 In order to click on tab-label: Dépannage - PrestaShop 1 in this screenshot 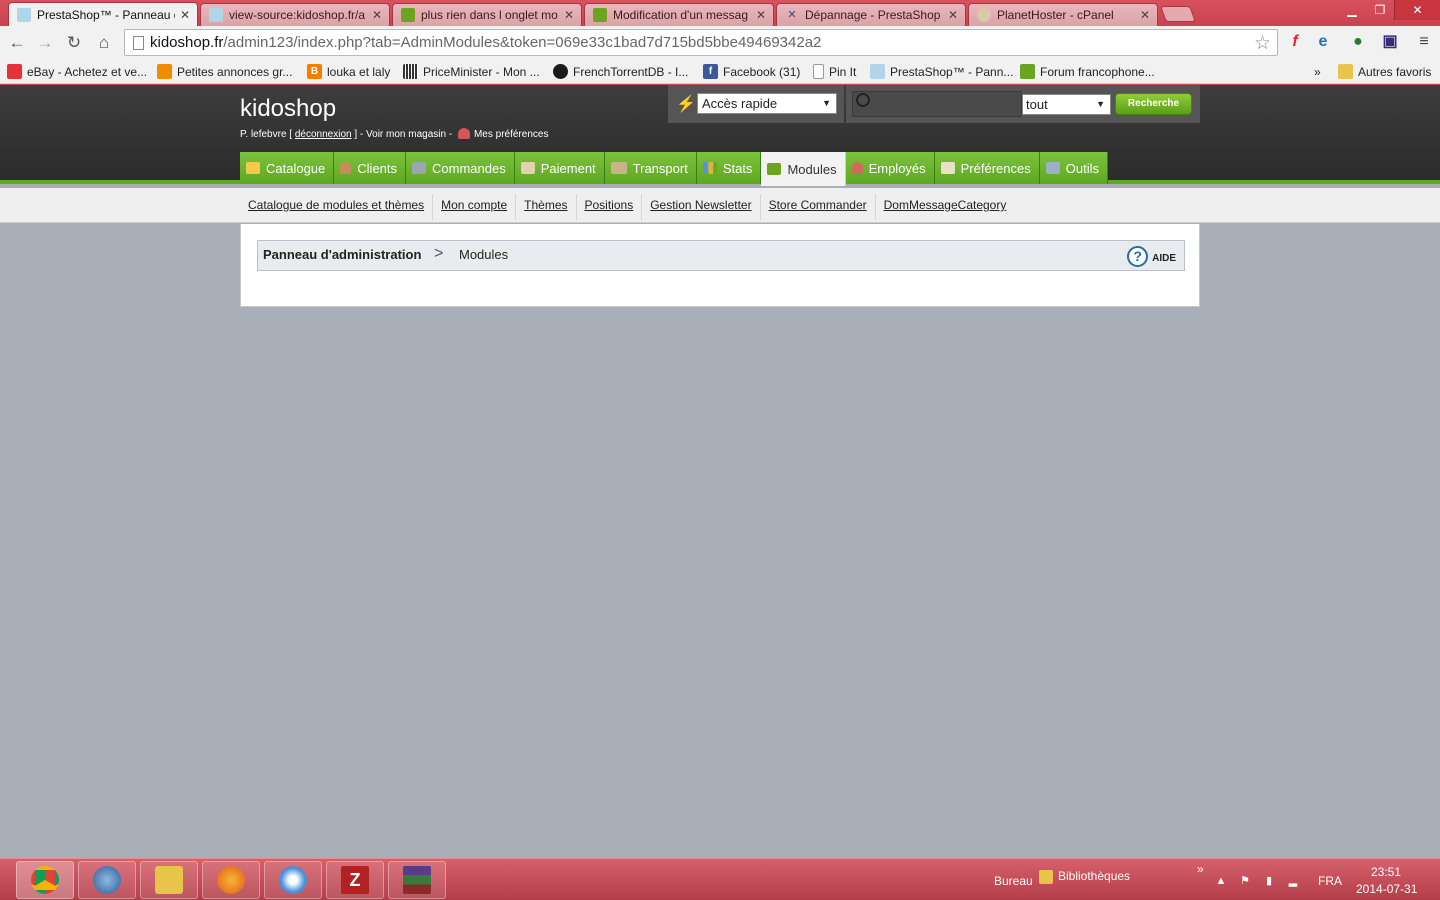, I will do `click(874, 15)`.